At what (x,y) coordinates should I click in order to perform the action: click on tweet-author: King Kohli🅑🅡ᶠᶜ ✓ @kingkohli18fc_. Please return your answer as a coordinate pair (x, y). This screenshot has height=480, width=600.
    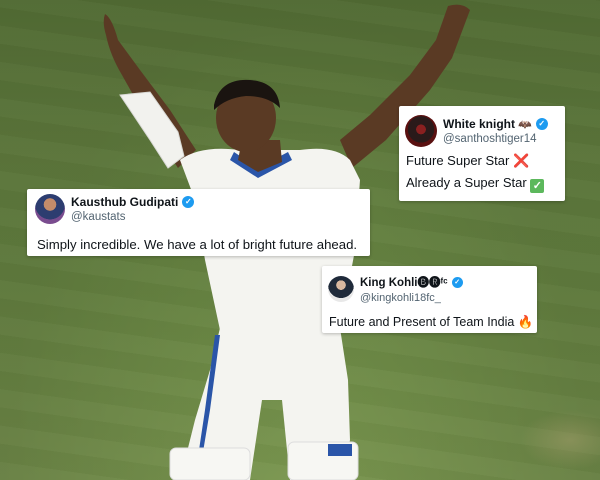
    Looking at the image, I should click on (411, 289).